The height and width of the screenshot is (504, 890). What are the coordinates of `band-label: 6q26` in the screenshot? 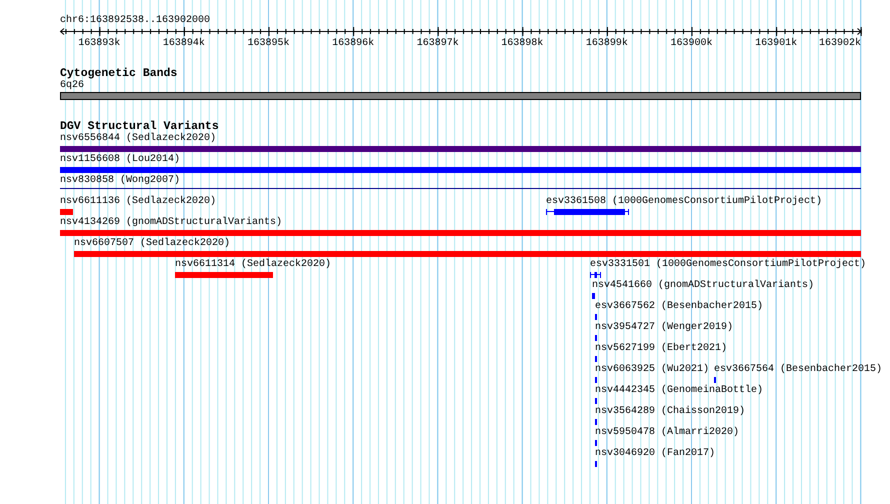 It's located at (73, 86).